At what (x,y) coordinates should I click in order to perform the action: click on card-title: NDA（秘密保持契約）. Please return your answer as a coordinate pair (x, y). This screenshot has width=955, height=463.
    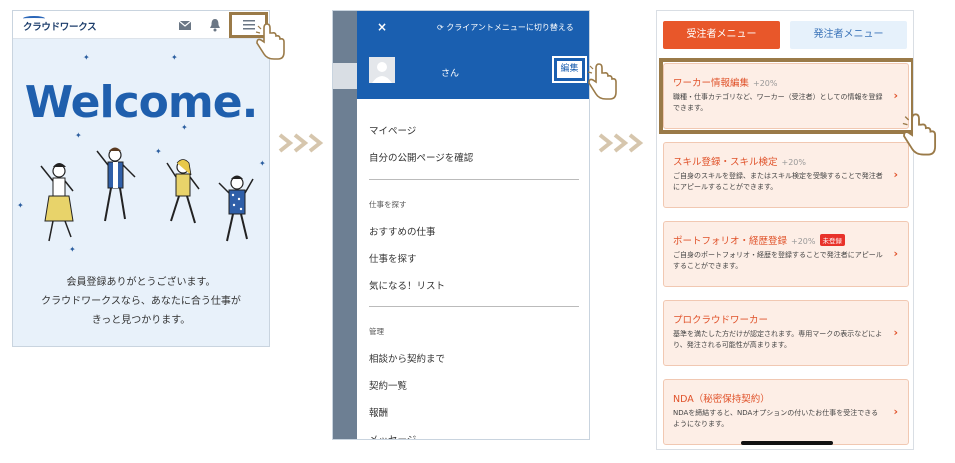
    Looking at the image, I should click on (721, 399).